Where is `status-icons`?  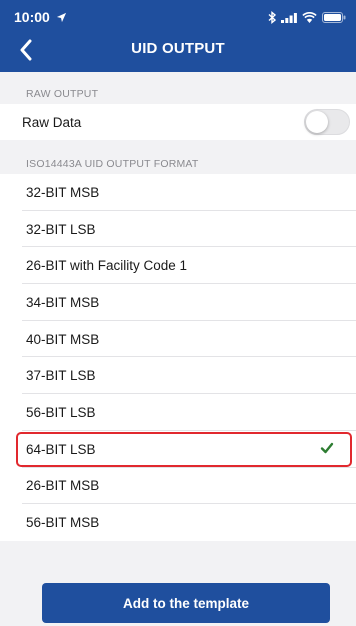
status-icons is located at coordinates (307, 17).